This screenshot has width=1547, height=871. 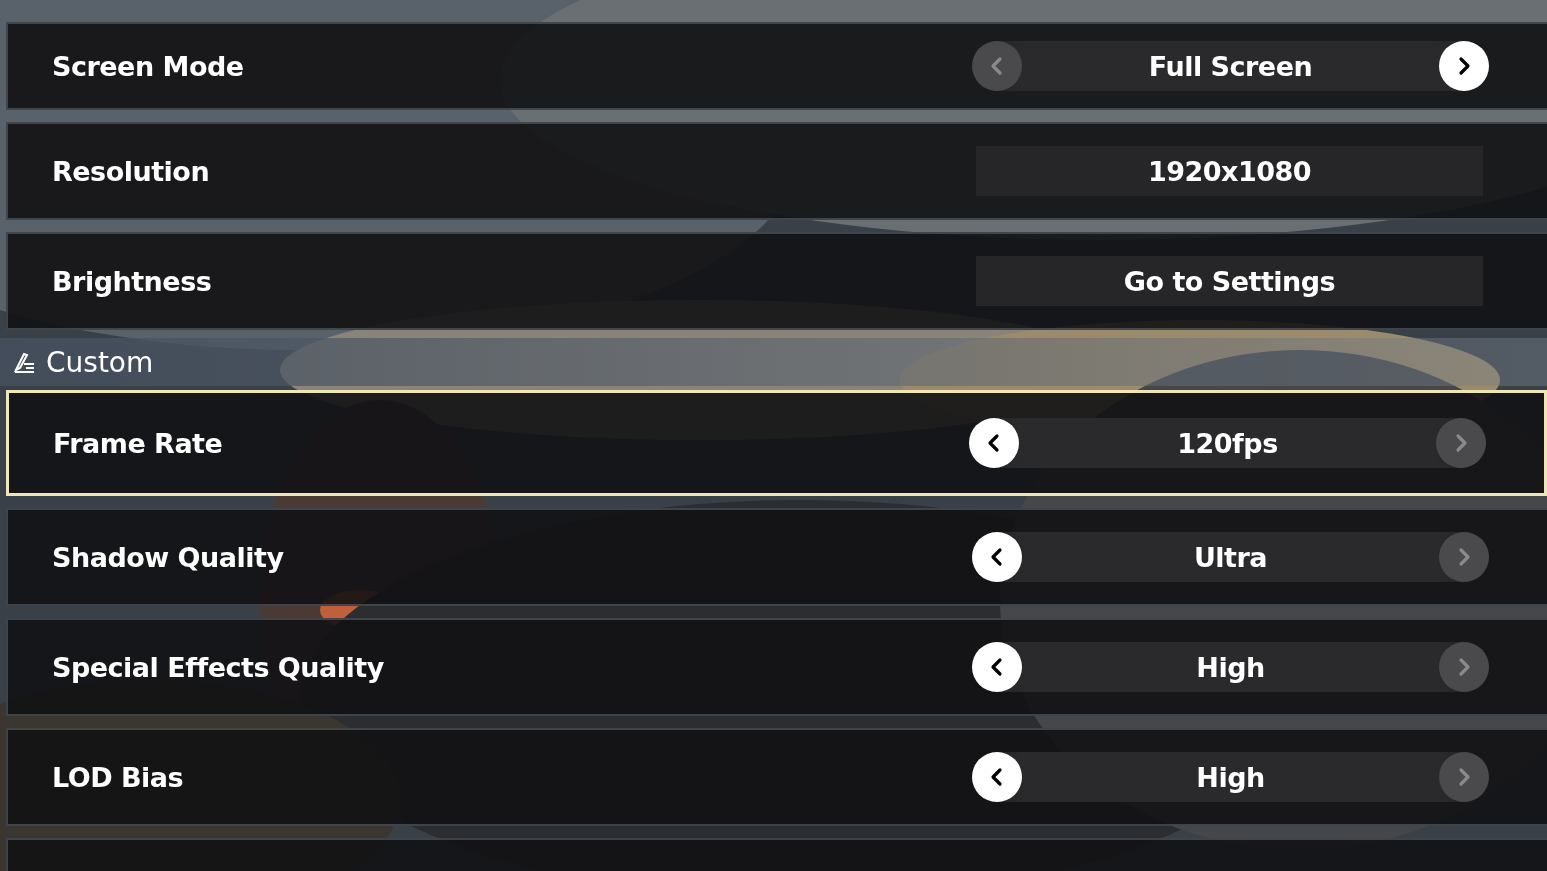 I want to click on setting-label: Resolution, so click(x=131, y=171).